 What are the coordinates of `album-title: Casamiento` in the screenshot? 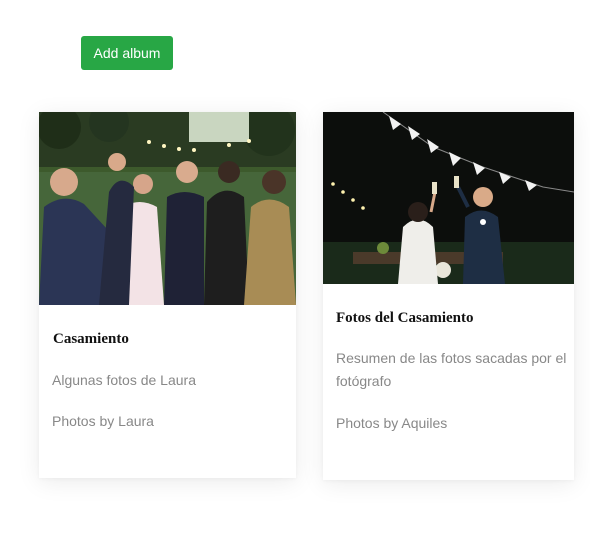 It's located at (91, 339).